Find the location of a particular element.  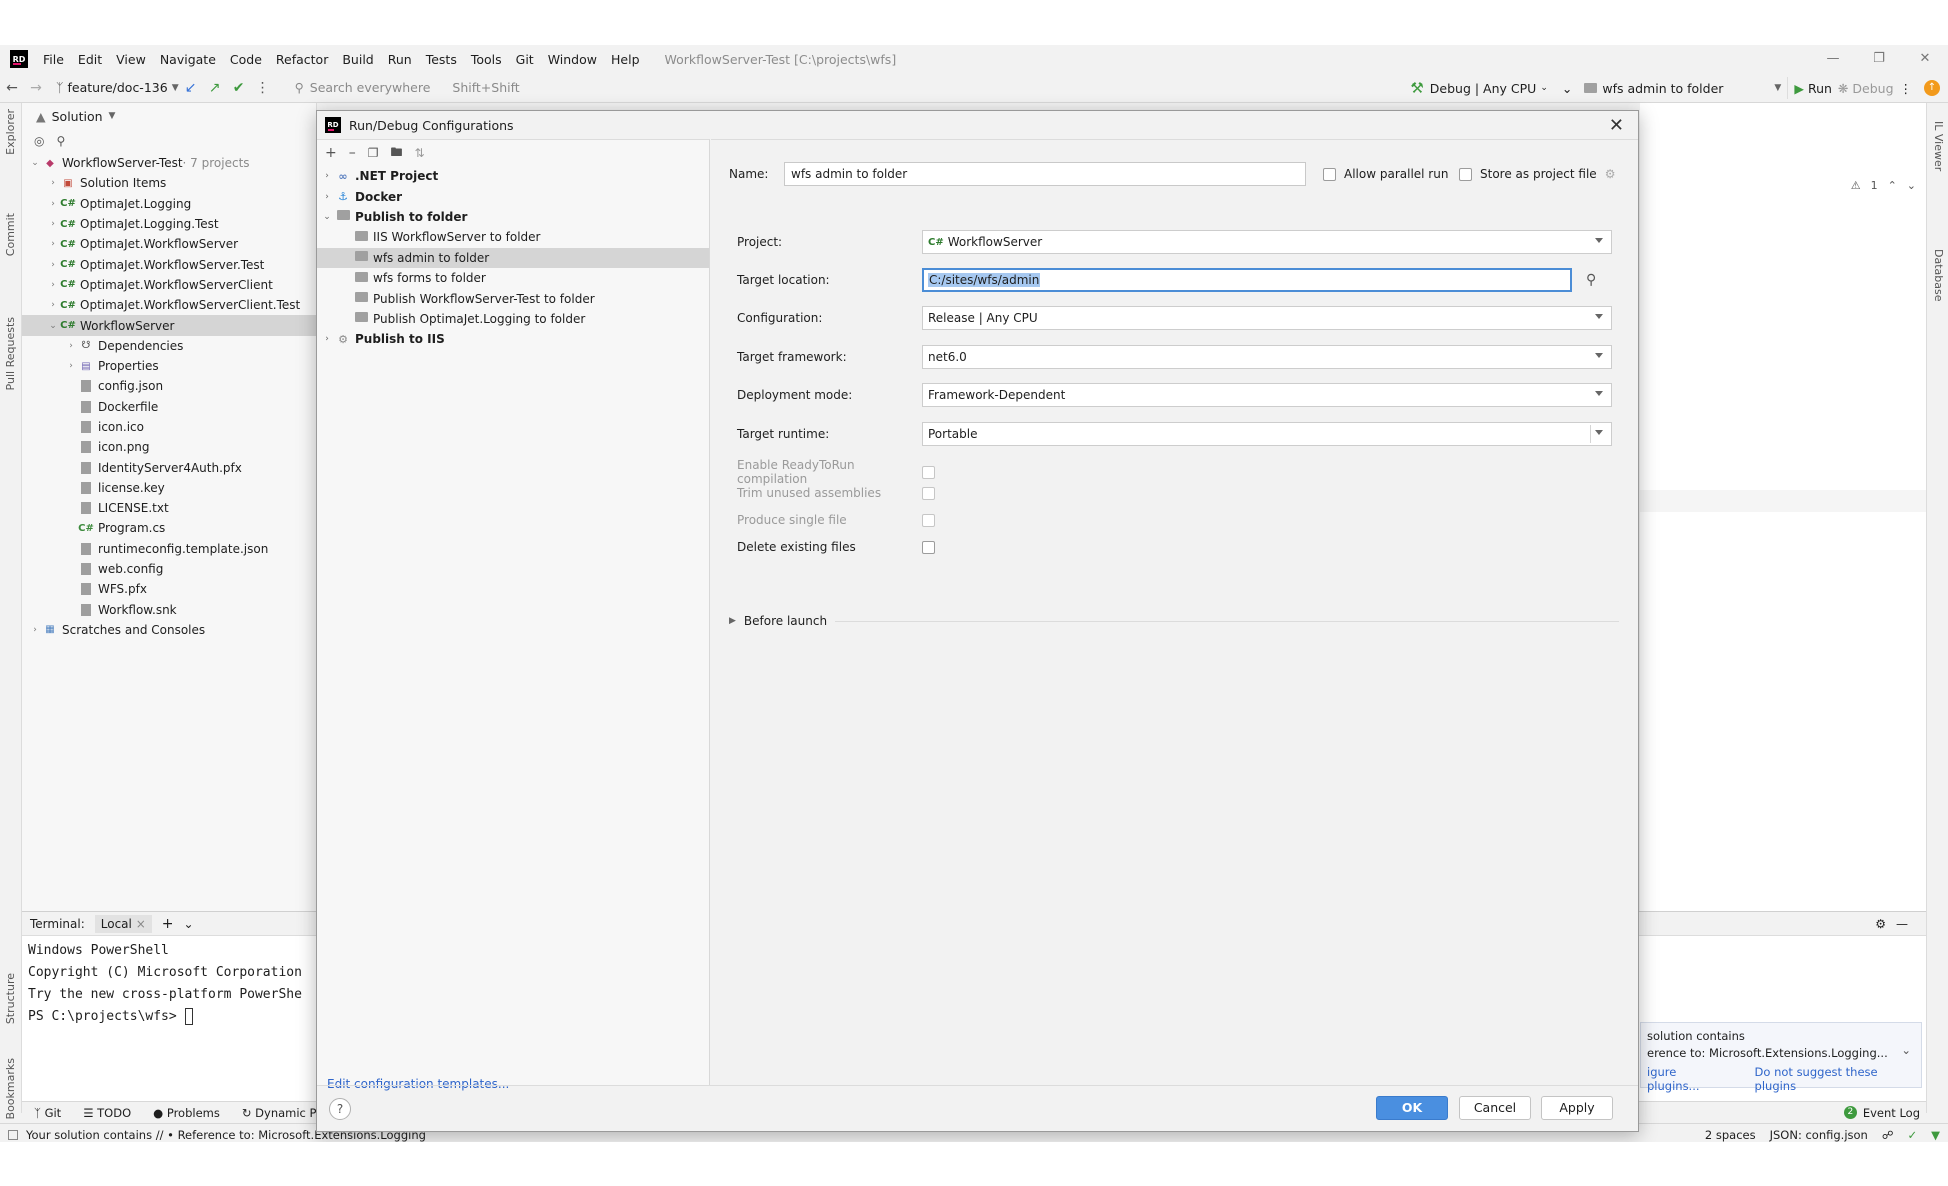

git-commit-icon: ✔ is located at coordinates (239, 88).